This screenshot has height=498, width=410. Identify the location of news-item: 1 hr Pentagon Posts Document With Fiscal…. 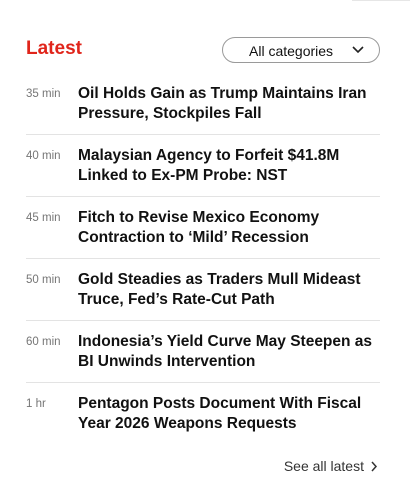
(203, 414).